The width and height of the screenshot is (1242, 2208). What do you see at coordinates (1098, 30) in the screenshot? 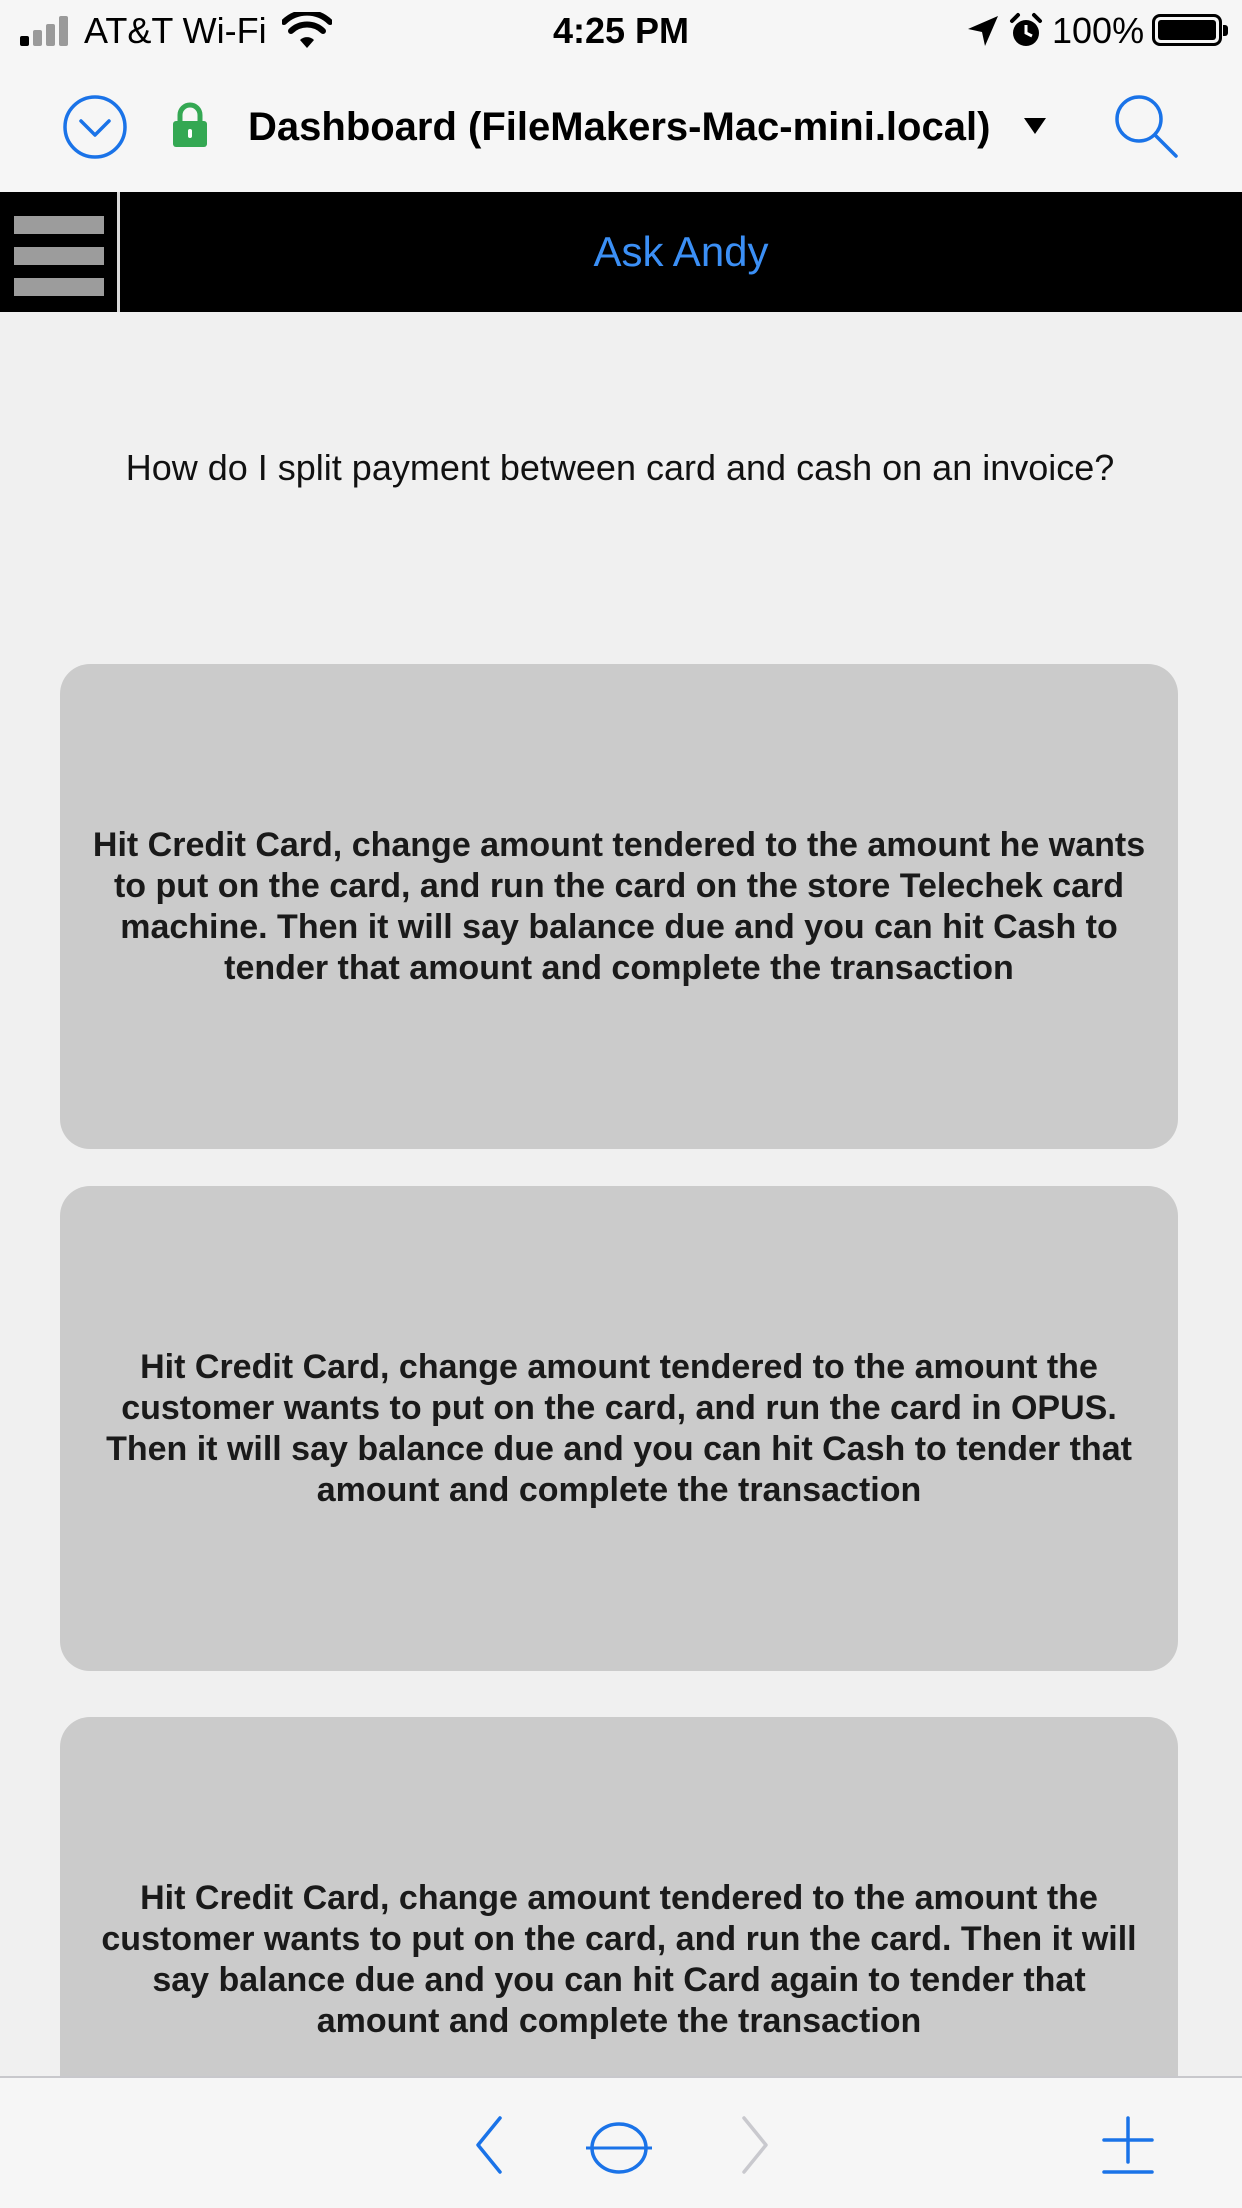
I see `battery-percentage: 100%` at bounding box center [1098, 30].